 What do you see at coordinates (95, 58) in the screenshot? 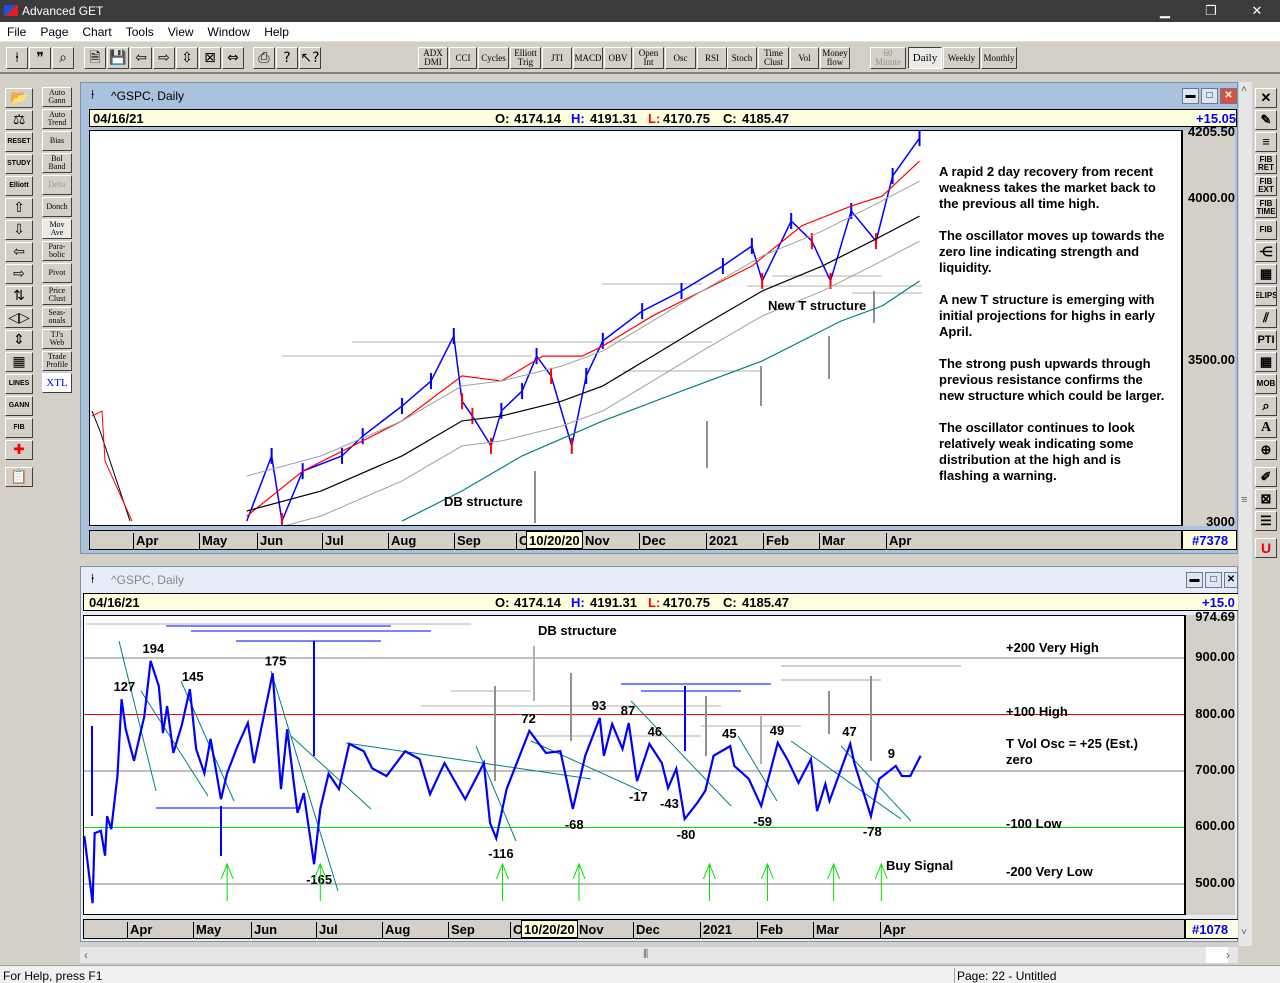
I see `new-page-icon: 🗎` at bounding box center [95, 58].